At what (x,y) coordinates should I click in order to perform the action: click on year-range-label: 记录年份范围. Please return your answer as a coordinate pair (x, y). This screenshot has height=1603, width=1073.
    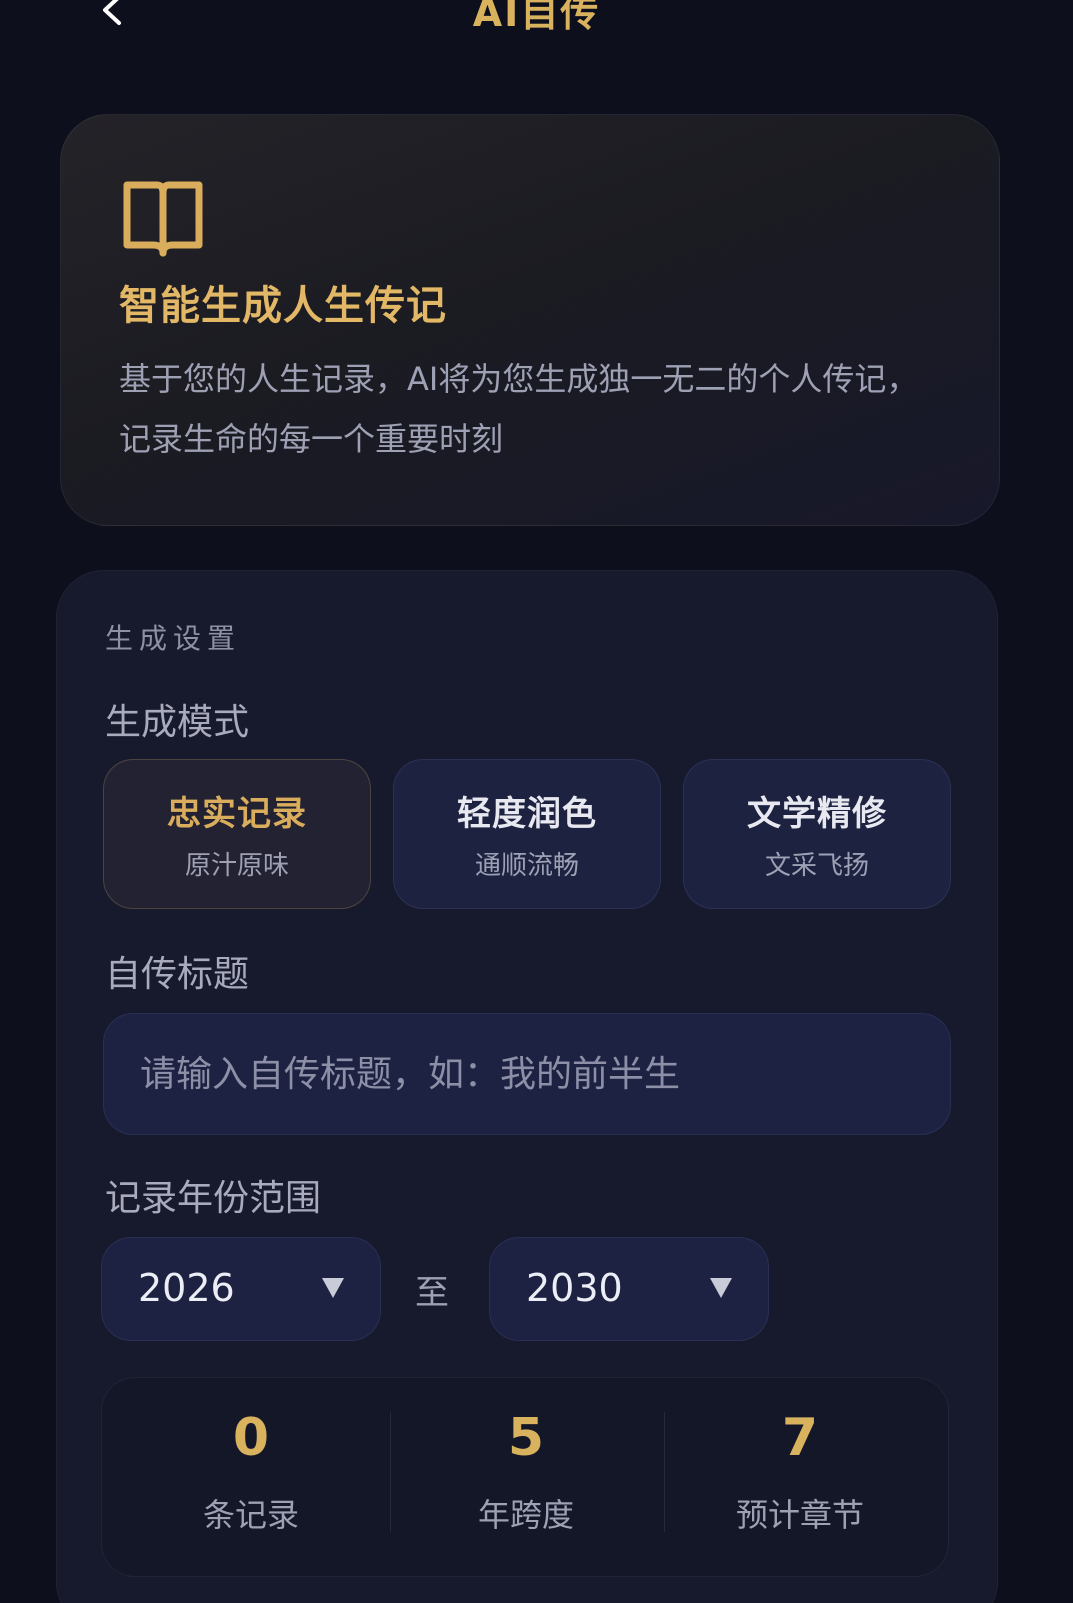
    Looking at the image, I should click on (213, 1198).